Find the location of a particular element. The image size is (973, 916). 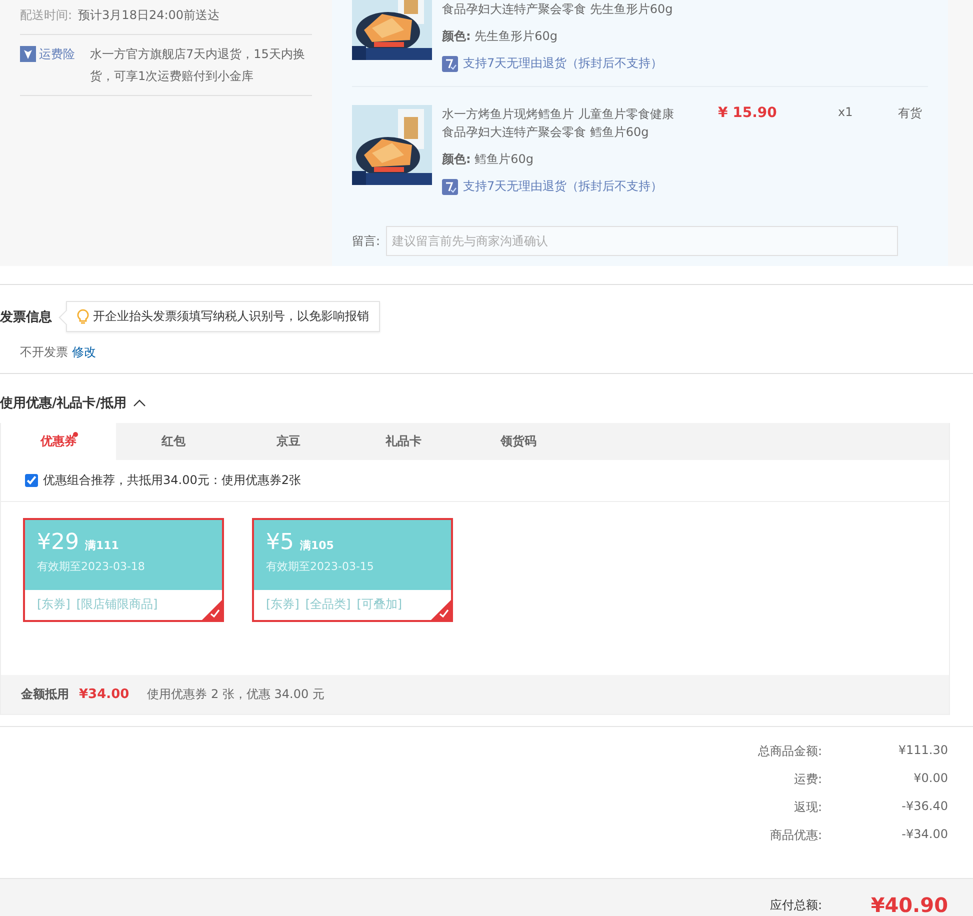

coupon-condition: 满111 is located at coordinates (102, 545).